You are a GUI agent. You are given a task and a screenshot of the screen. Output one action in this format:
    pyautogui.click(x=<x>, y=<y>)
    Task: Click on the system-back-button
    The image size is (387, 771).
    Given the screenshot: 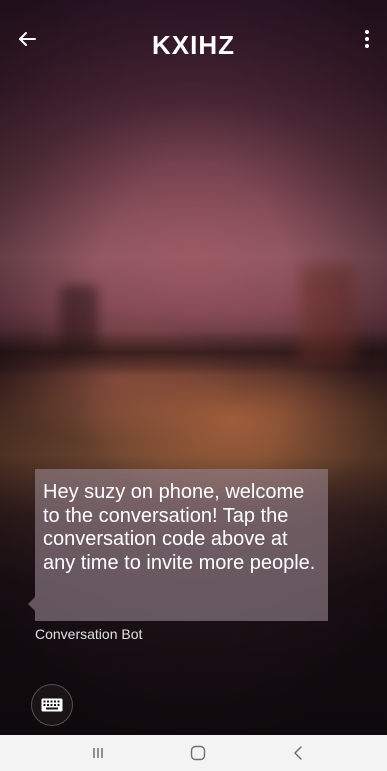 What is the action you would take?
    pyautogui.click(x=298, y=753)
    